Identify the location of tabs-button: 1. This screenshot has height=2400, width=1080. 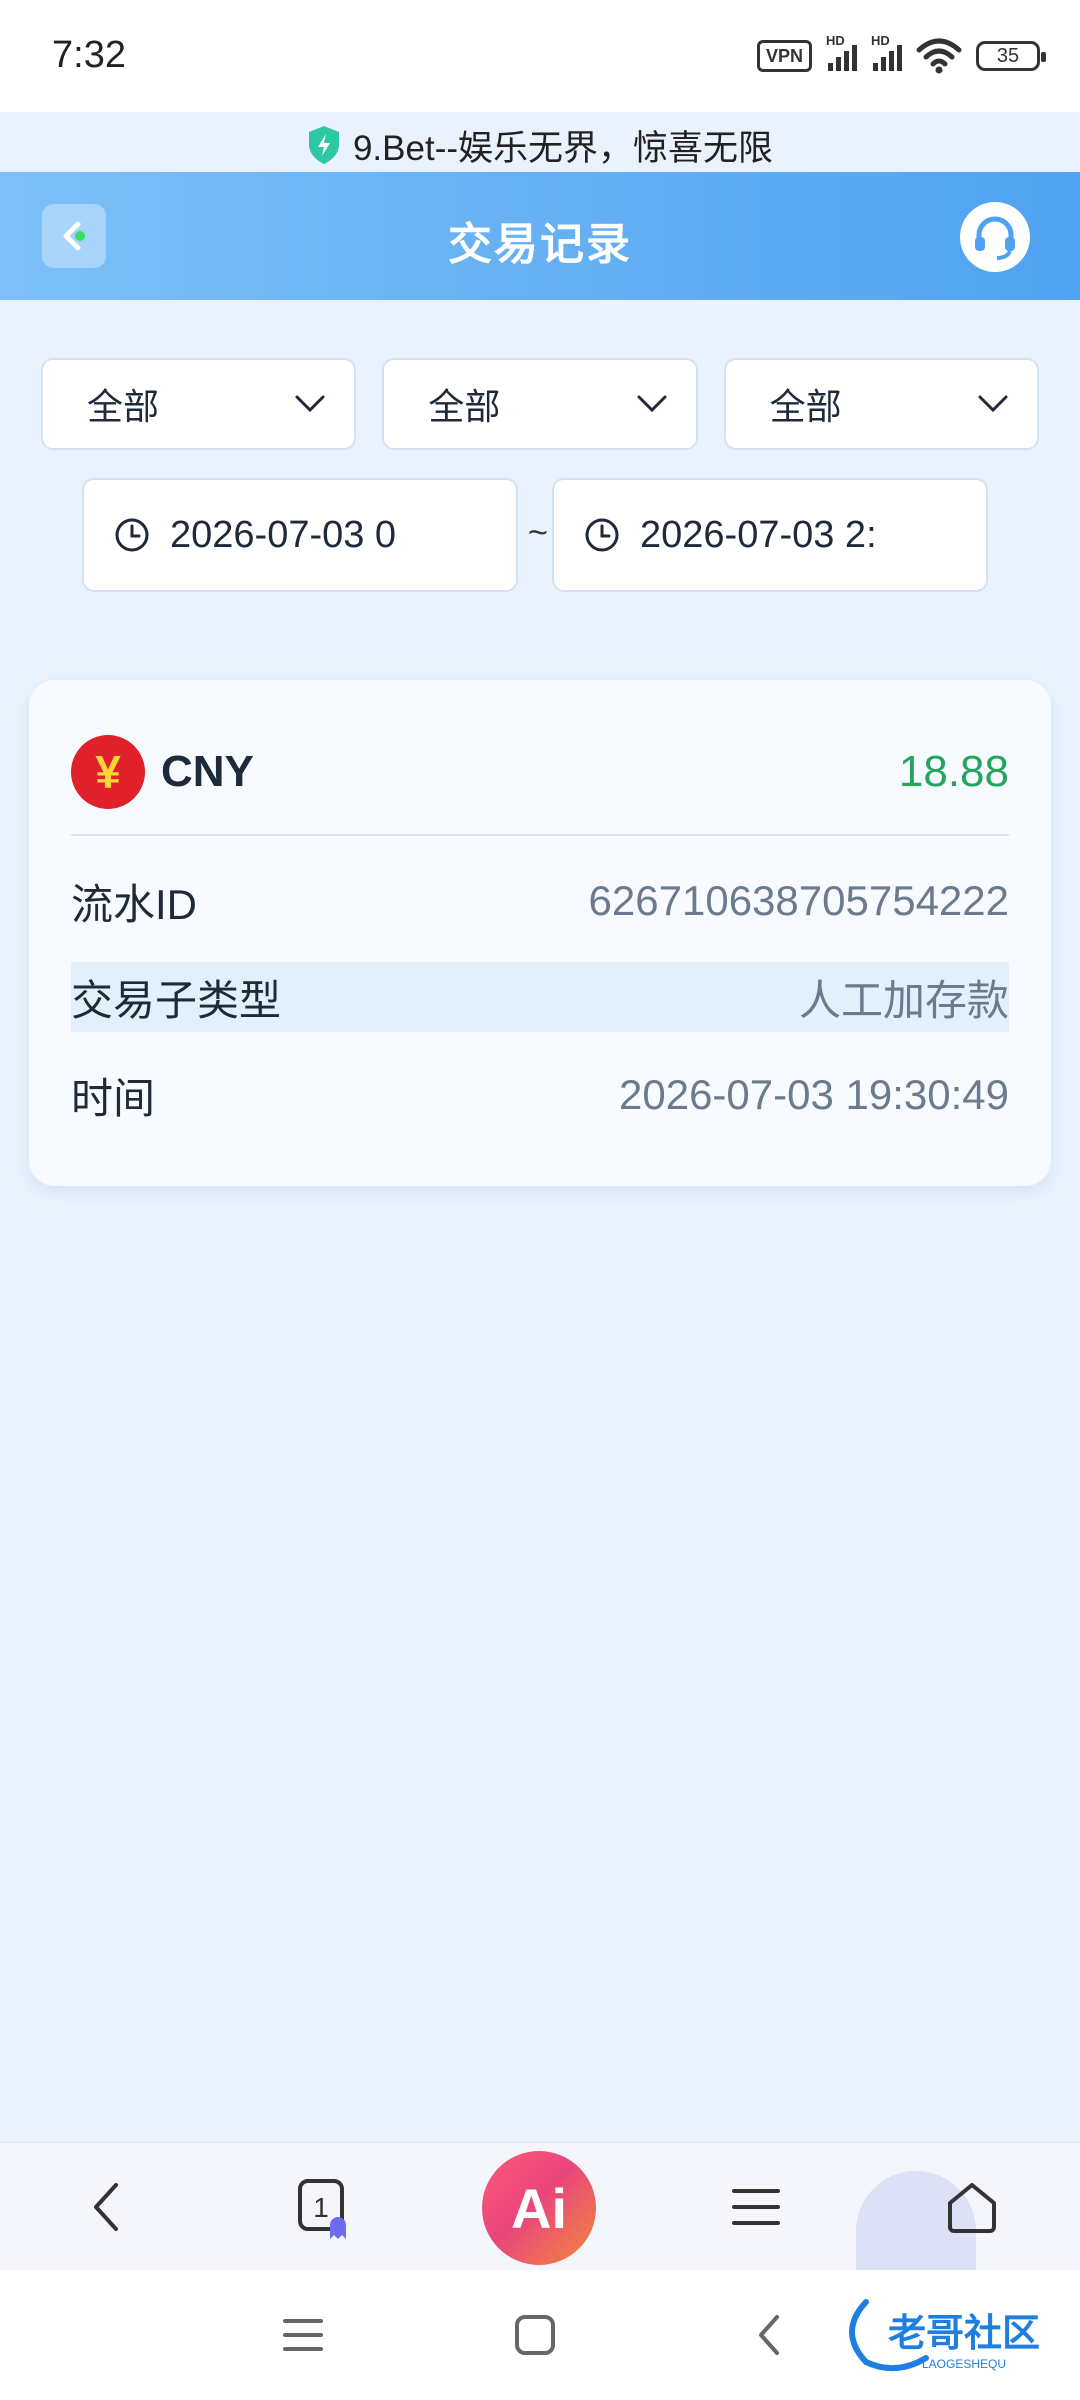
(324, 2207).